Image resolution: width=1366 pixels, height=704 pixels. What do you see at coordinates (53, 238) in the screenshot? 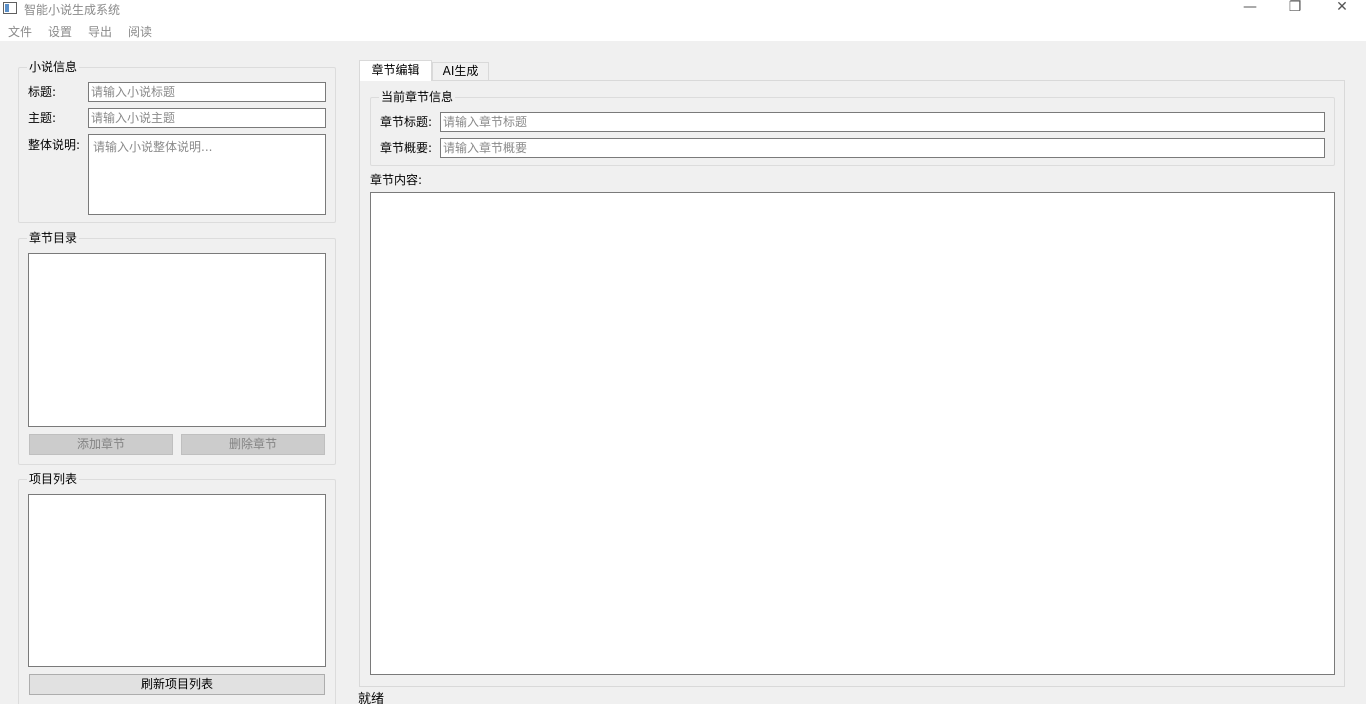
I see `chapter-list-group-title: 章节目录` at bounding box center [53, 238].